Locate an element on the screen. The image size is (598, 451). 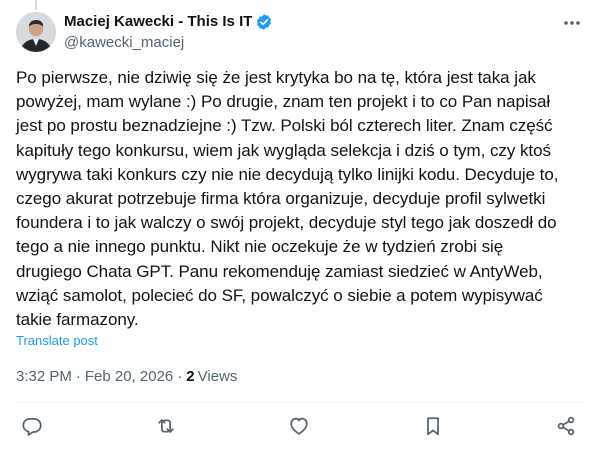
tweet-metadata: 3:32 PM · Feb 20, 2026 · 2 Views is located at coordinates (126, 377).